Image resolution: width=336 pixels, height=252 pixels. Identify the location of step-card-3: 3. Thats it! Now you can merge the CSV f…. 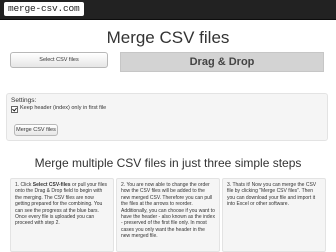
(274, 215).